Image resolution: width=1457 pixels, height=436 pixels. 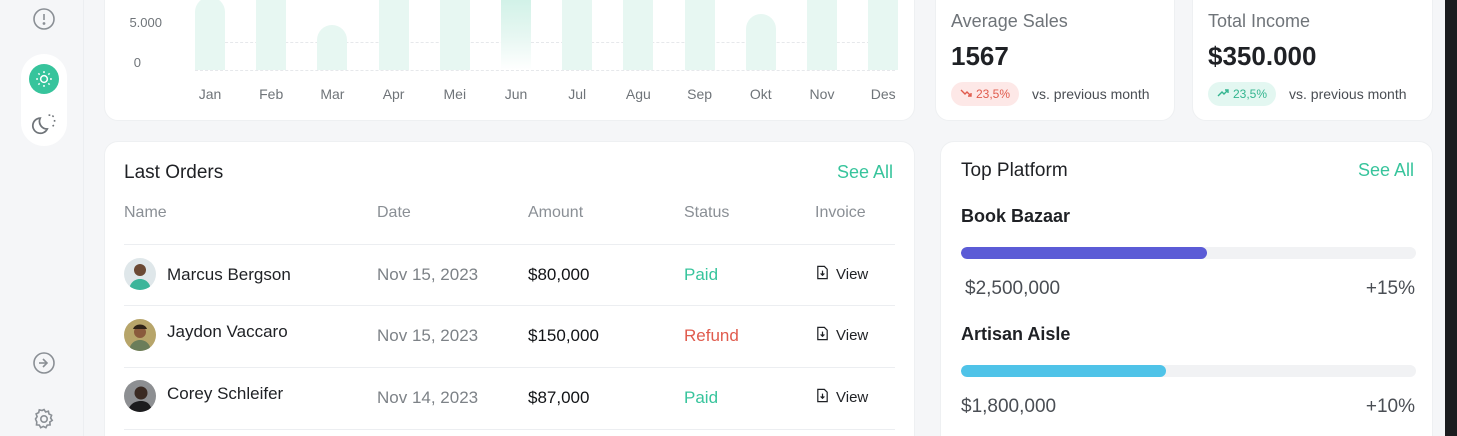 I want to click on stat-title: Total Income, so click(x=1259, y=21).